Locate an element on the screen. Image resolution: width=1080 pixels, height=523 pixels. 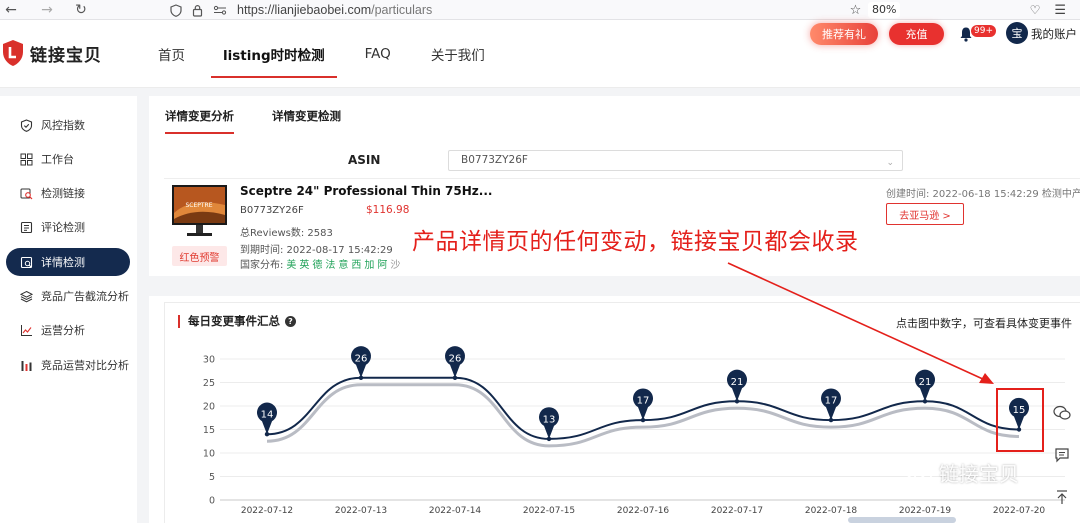
lock-icon is located at coordinates (197, 10).